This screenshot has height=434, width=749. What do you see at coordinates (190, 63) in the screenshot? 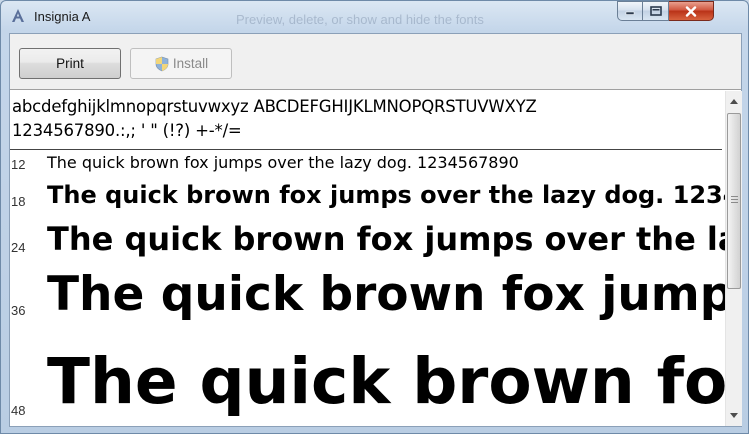
I see `install-button-label: Install` at bounding box center [190, 63].